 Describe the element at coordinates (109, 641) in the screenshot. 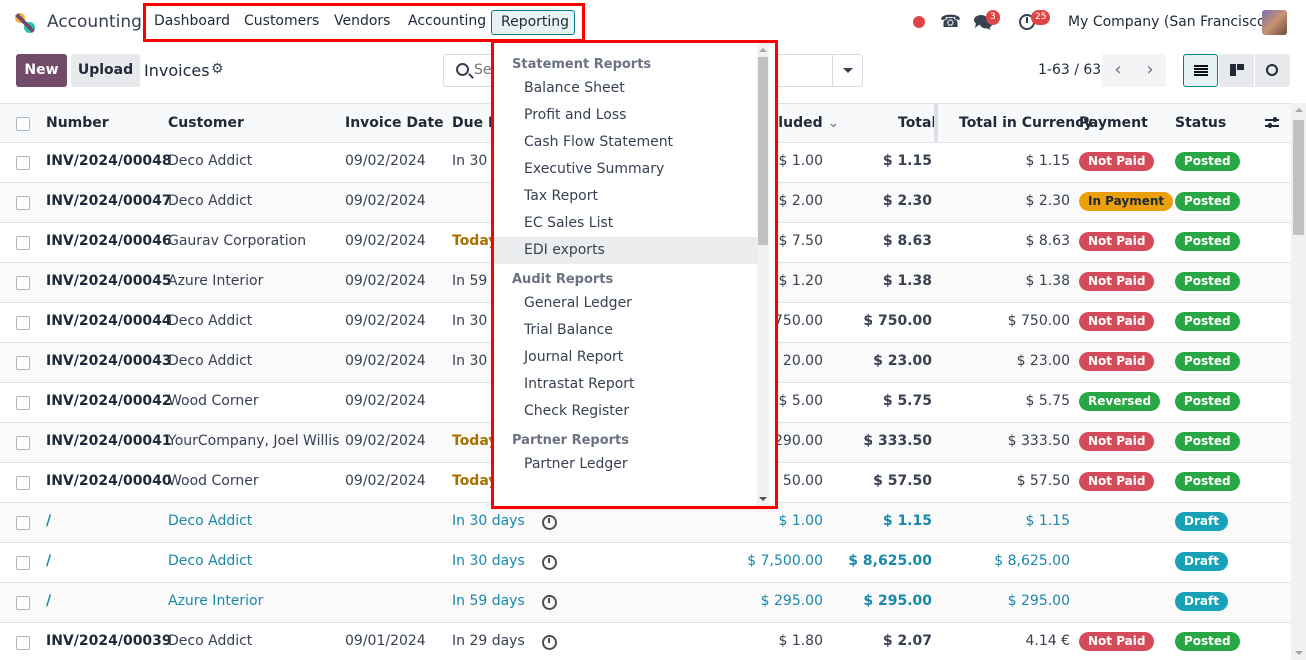

I see `cell-number: INV/2024/00039` at that location.